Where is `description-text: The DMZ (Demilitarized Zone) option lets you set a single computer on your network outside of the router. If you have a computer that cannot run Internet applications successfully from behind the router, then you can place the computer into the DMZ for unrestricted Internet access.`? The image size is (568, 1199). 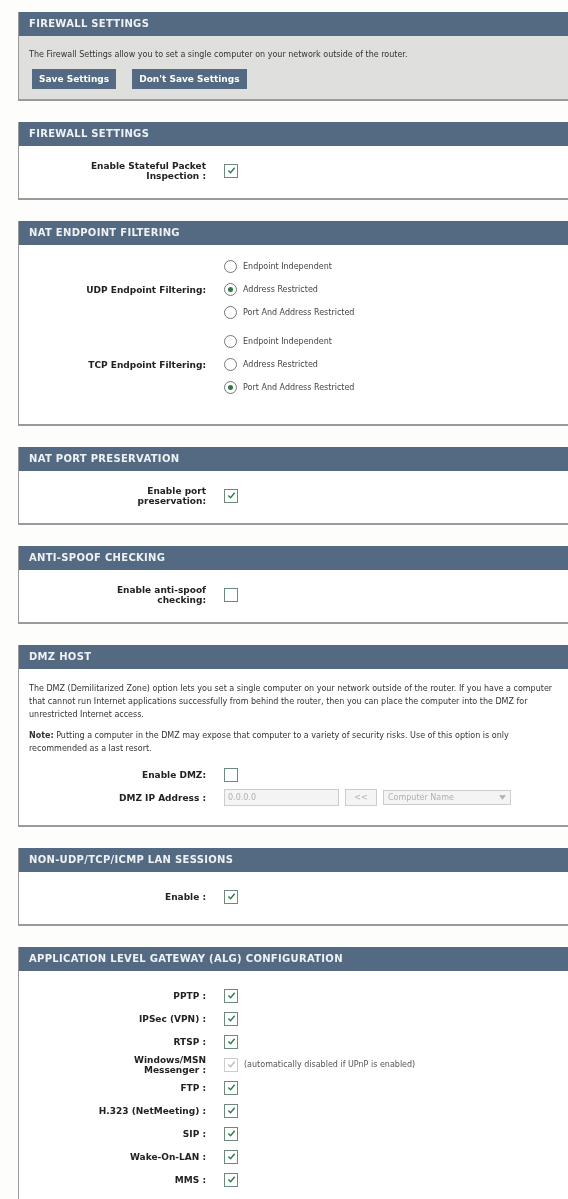 description-text: The DMZ (Demilitarized Zone) option lets you set a single computer on your network outside of the router. If you have a computer that cannot run Internet applications successfully from behind the router, then you can place the computer into the DMZ for unrestricted Internet access. is located at coordinates (291, 702).